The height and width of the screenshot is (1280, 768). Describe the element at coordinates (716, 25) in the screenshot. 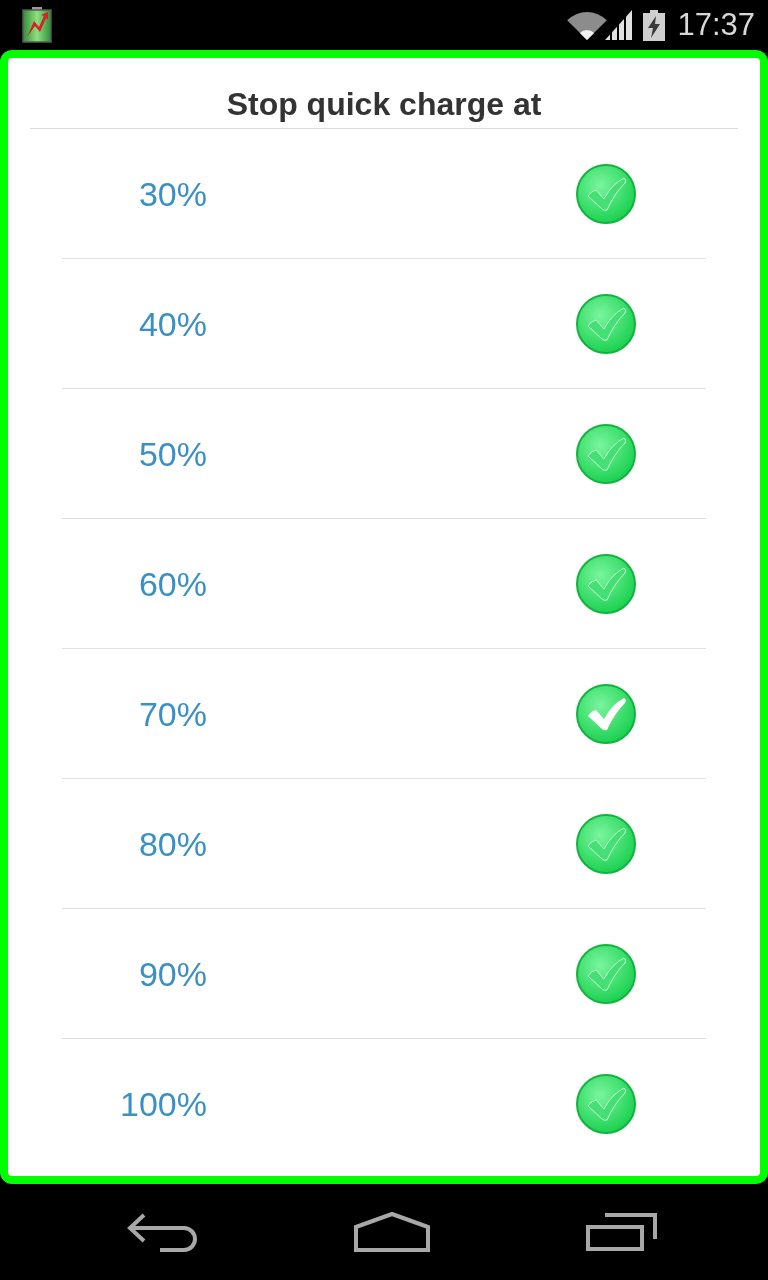

I see `clock-time: 17:37` at that location.